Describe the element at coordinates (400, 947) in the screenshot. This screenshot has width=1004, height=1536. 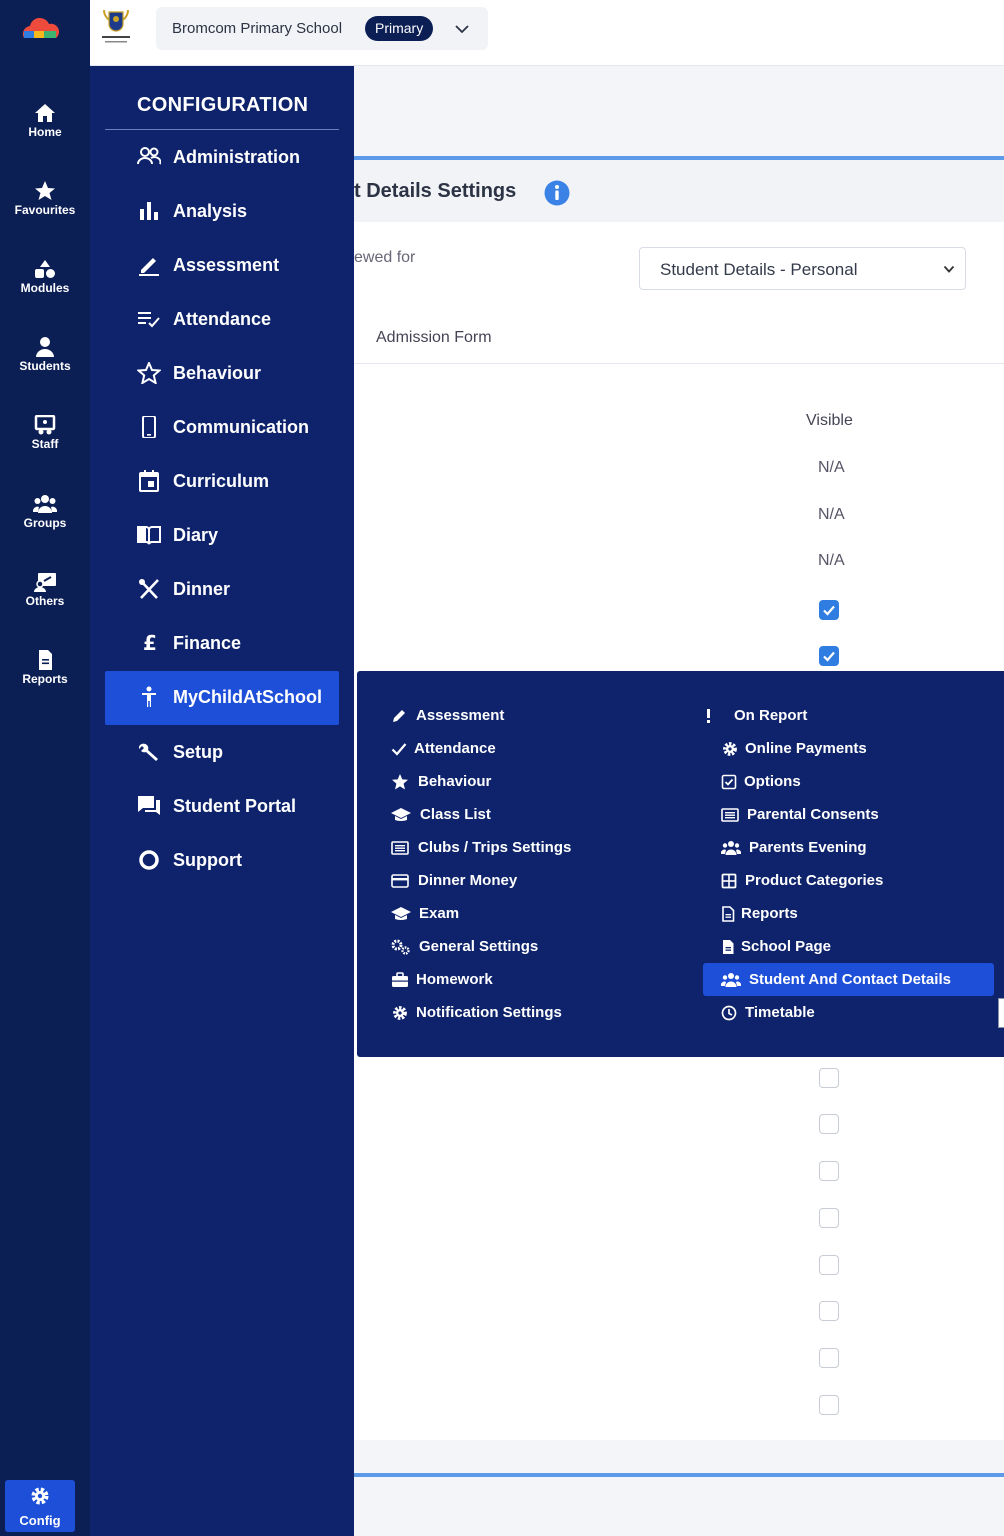
I see `gears-icon` at that location.